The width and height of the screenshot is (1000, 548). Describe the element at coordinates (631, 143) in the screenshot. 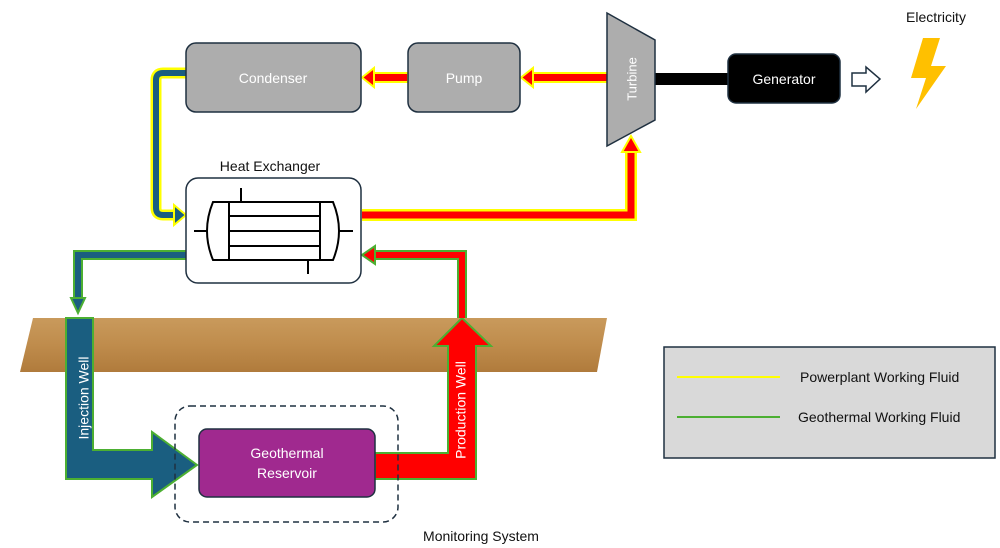

I see `hx-to-turbine-arrowhead` at that location.